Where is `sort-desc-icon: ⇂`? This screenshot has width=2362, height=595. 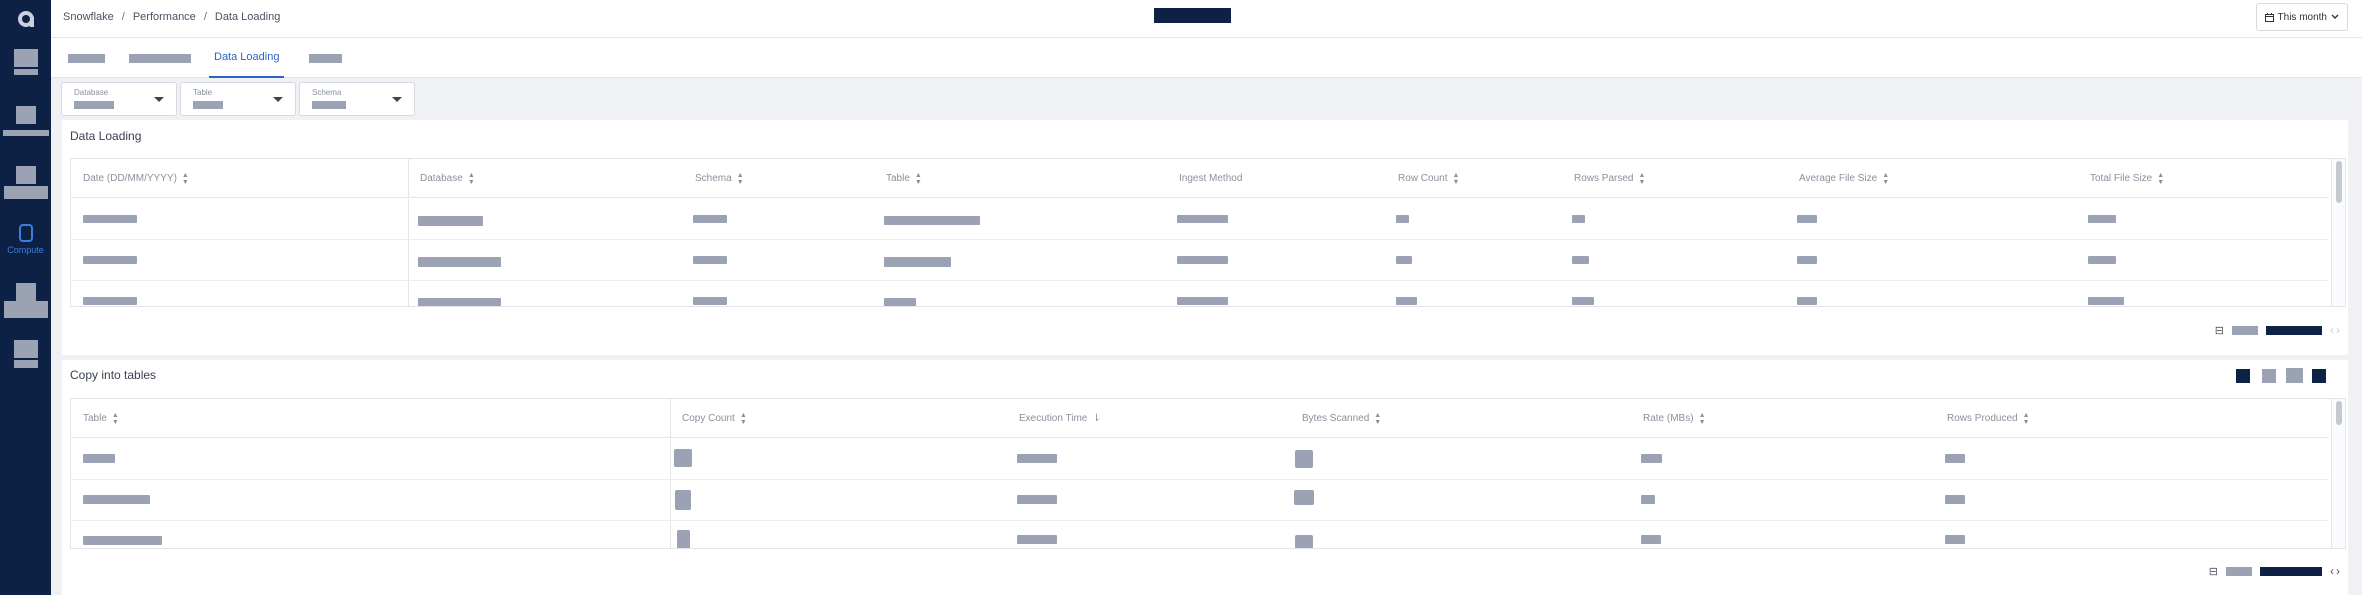
sort-desc-icon: ⇂ is located at coordinates (1096, 418).